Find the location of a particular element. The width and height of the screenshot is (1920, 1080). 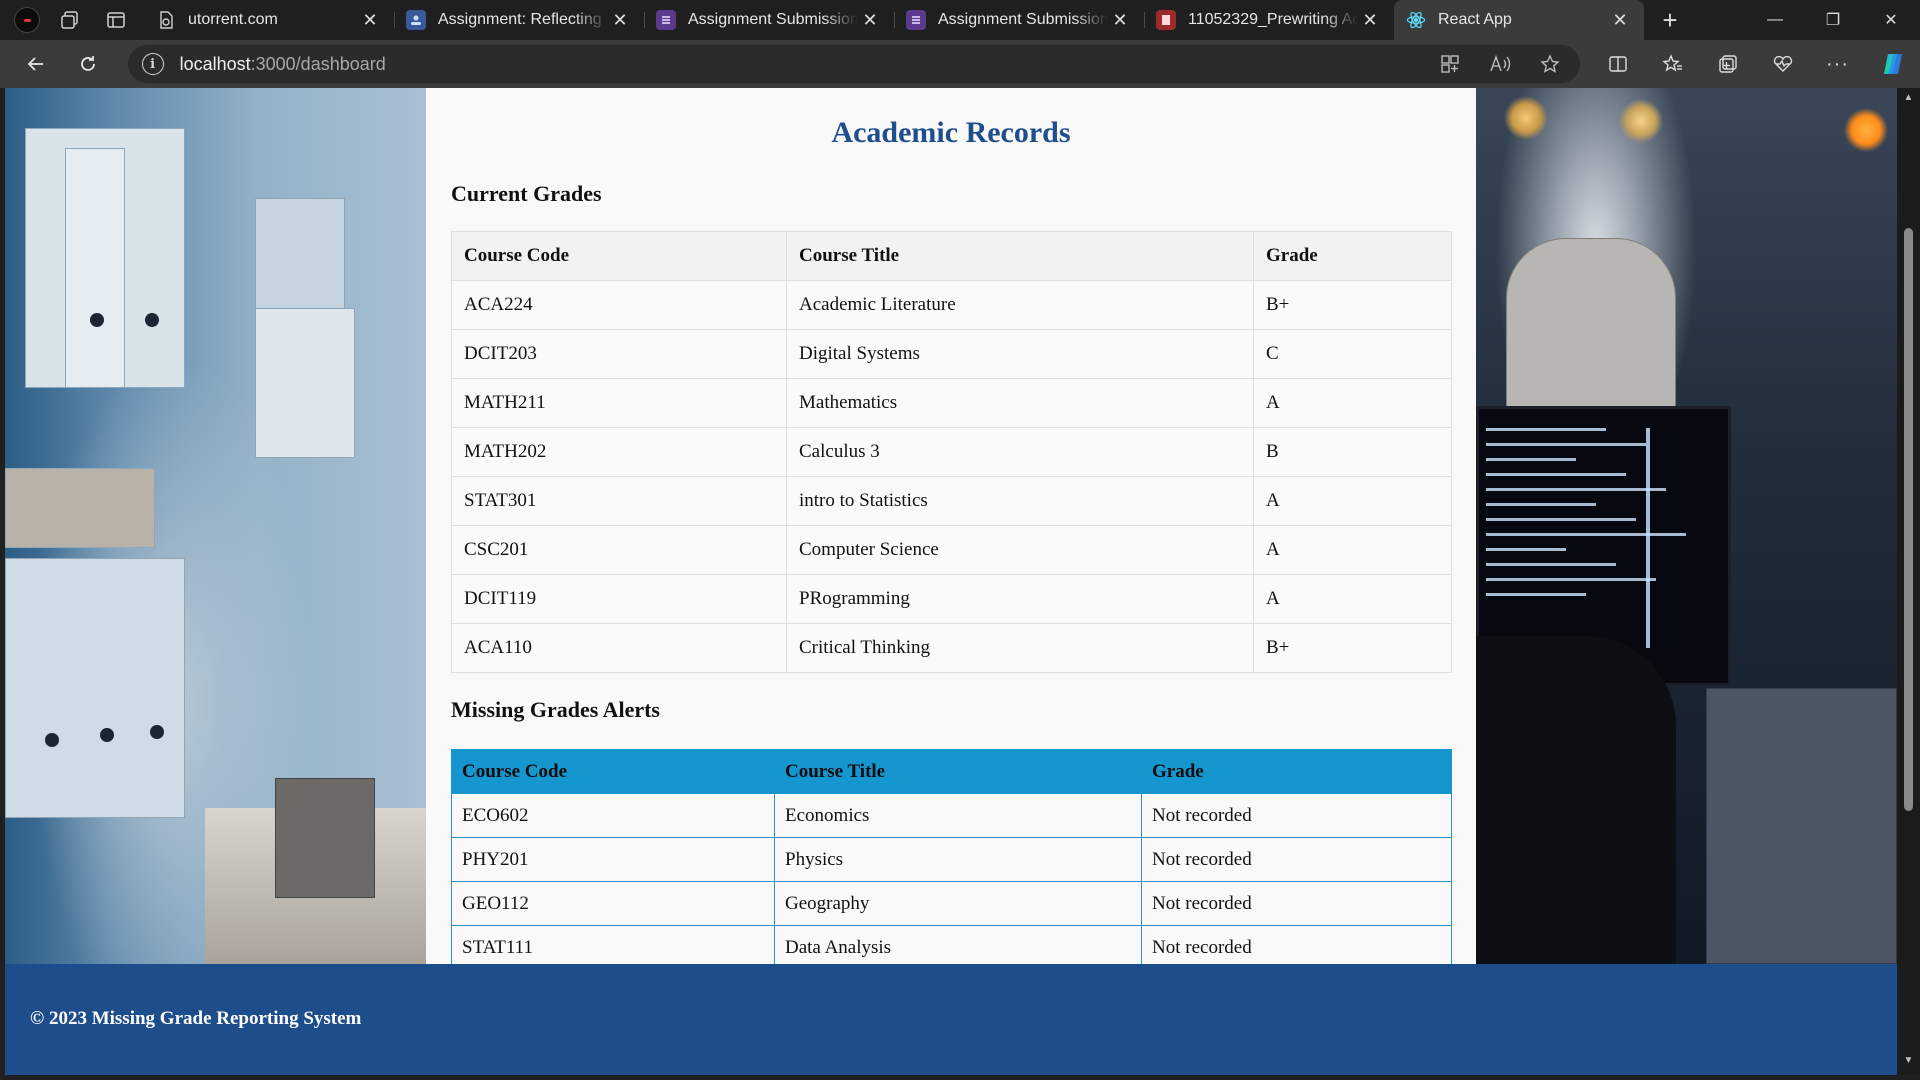

tab-title: Assignment: Reflecting on is located at coordinates (523, 19).